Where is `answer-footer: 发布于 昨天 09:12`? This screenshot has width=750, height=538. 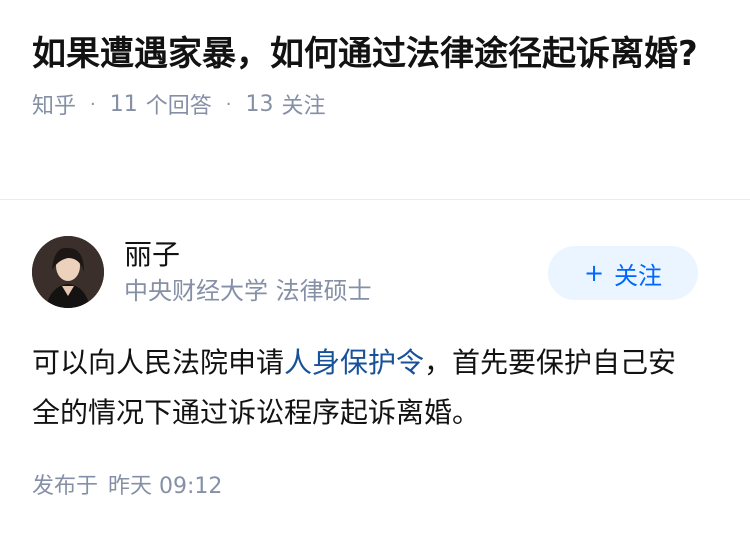 answer-footer: 发布于 昨天 09:12 is located at coordinates (375, 484).